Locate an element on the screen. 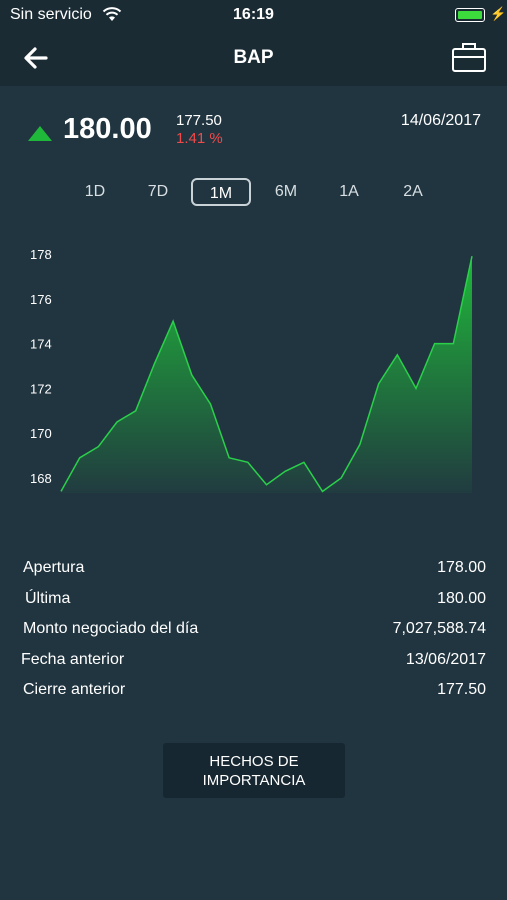  y-tick-label: 168 is located at coordinates (41, 478).